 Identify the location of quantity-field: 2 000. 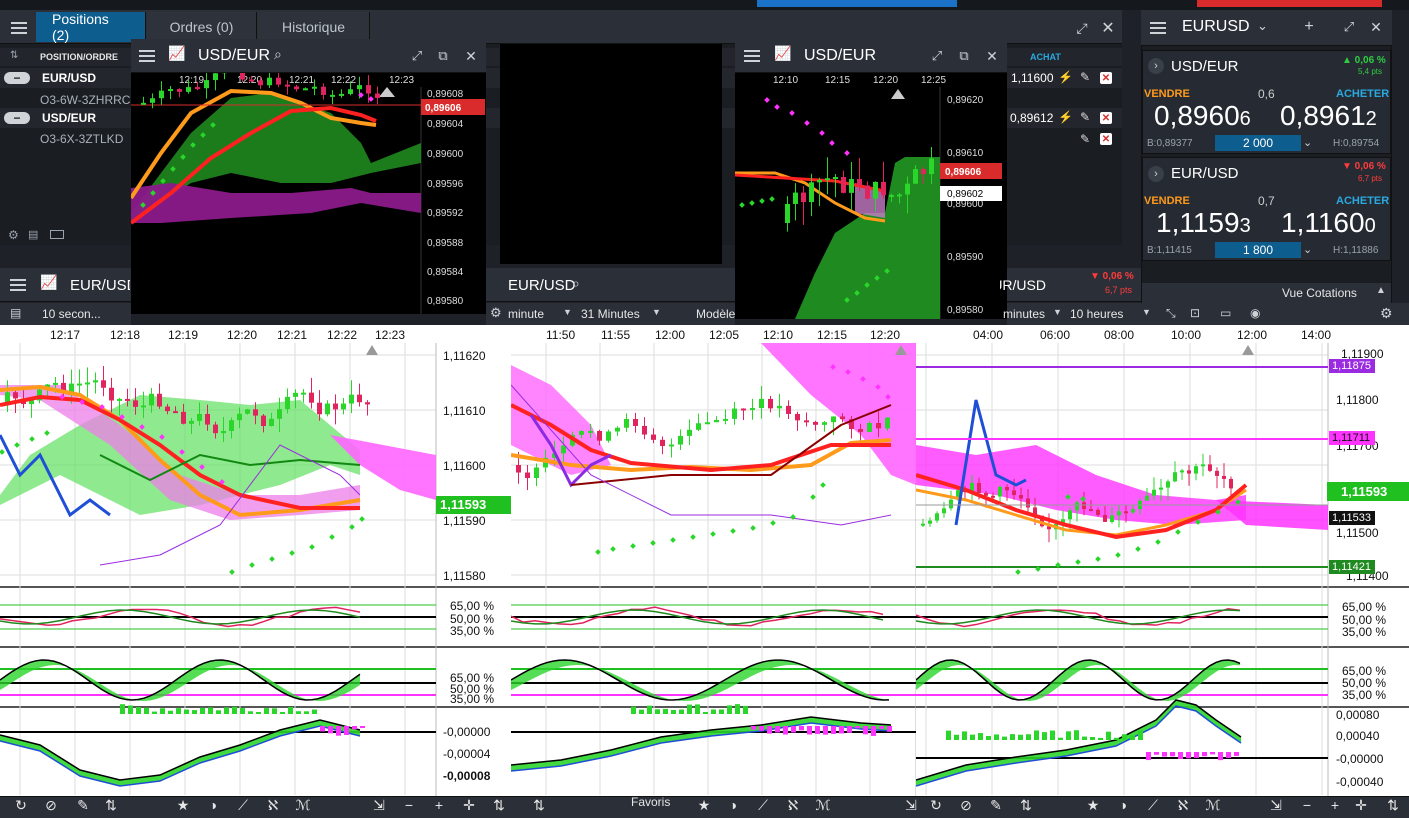
(1258, 143).